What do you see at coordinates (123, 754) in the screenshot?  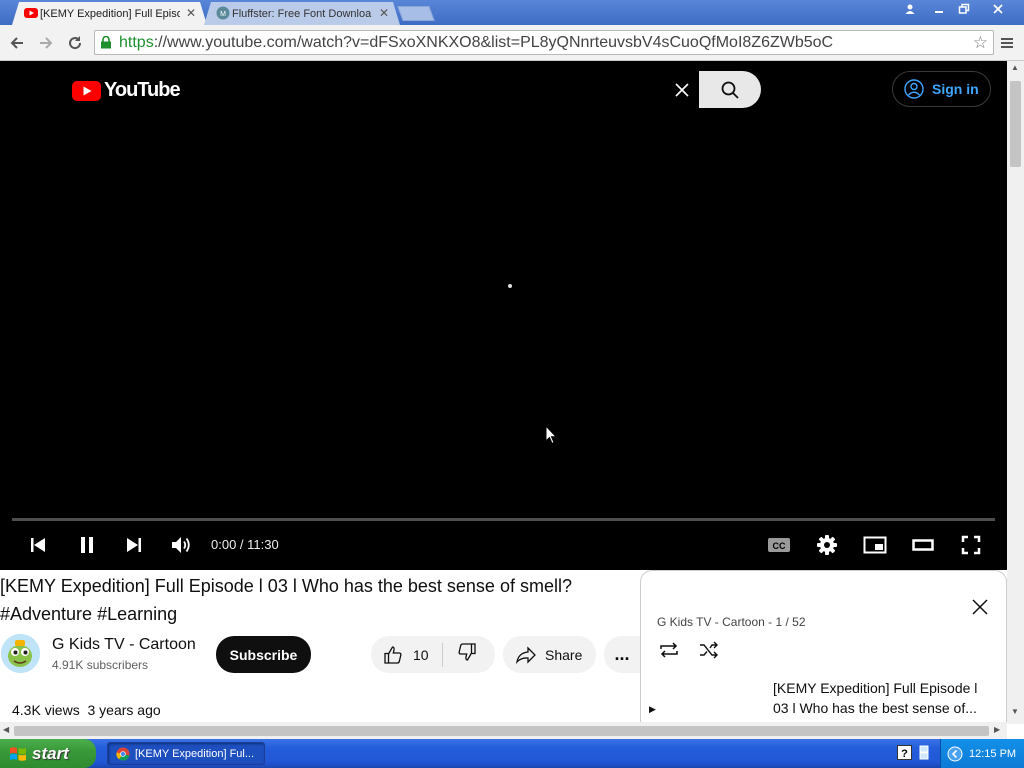 I see `chrome-app-icon` at bounding box center [123, 754].